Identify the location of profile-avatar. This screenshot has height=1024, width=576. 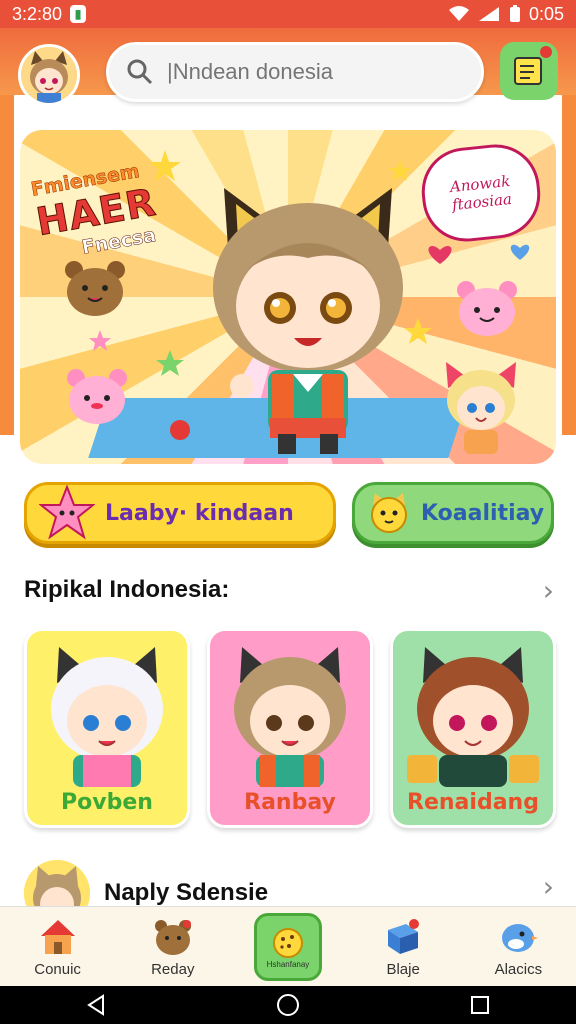
(49, 75).